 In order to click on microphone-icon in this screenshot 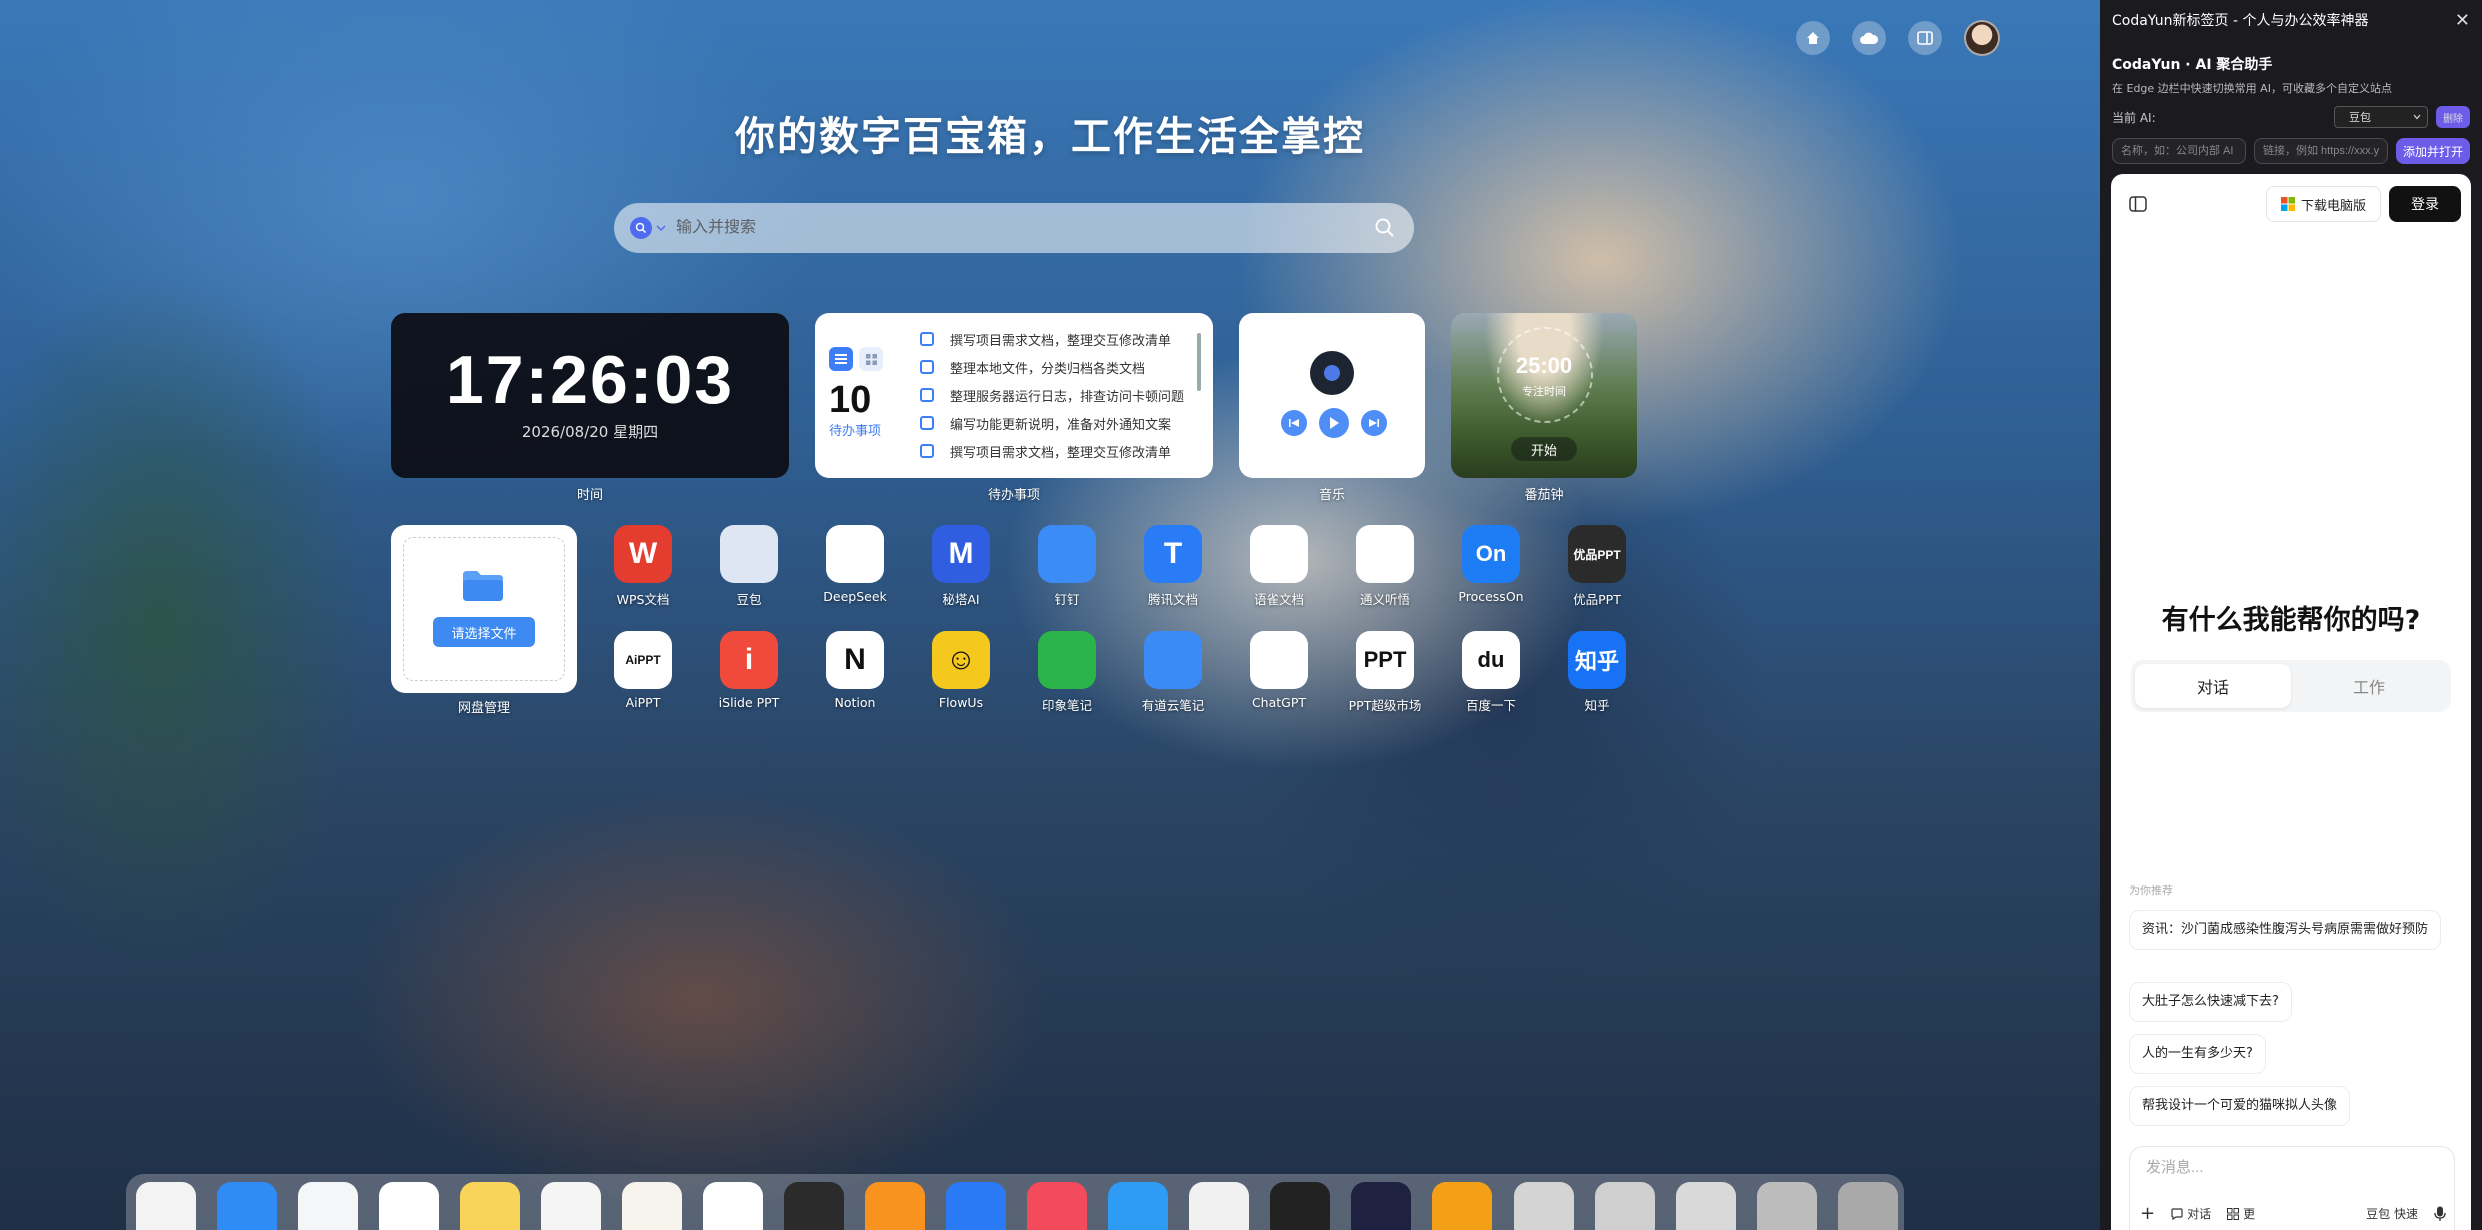, I will do `click(2440, 1214)`.